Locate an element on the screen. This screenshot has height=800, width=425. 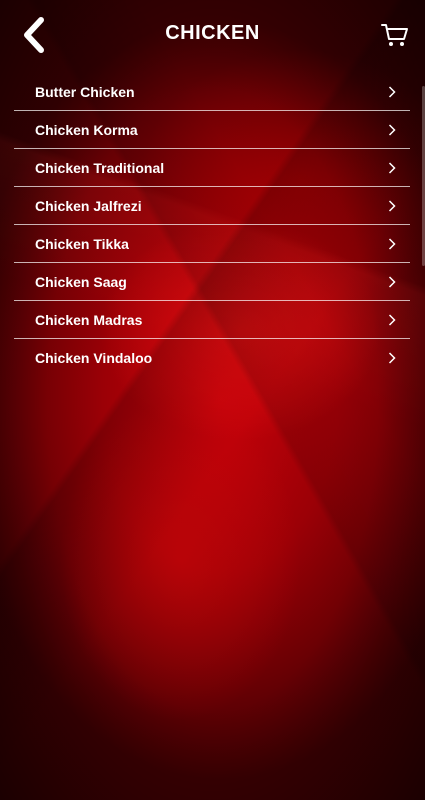
menu-item-label: Chicken Korma is located at coordinates (86, 129).